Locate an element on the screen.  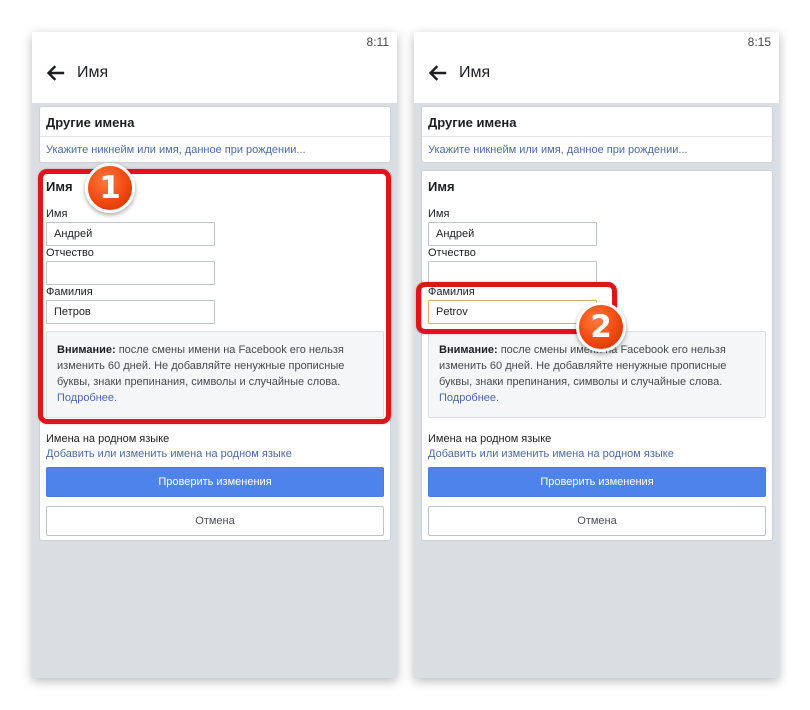
status-time: 8:15 is located at coordinates (759, 42).